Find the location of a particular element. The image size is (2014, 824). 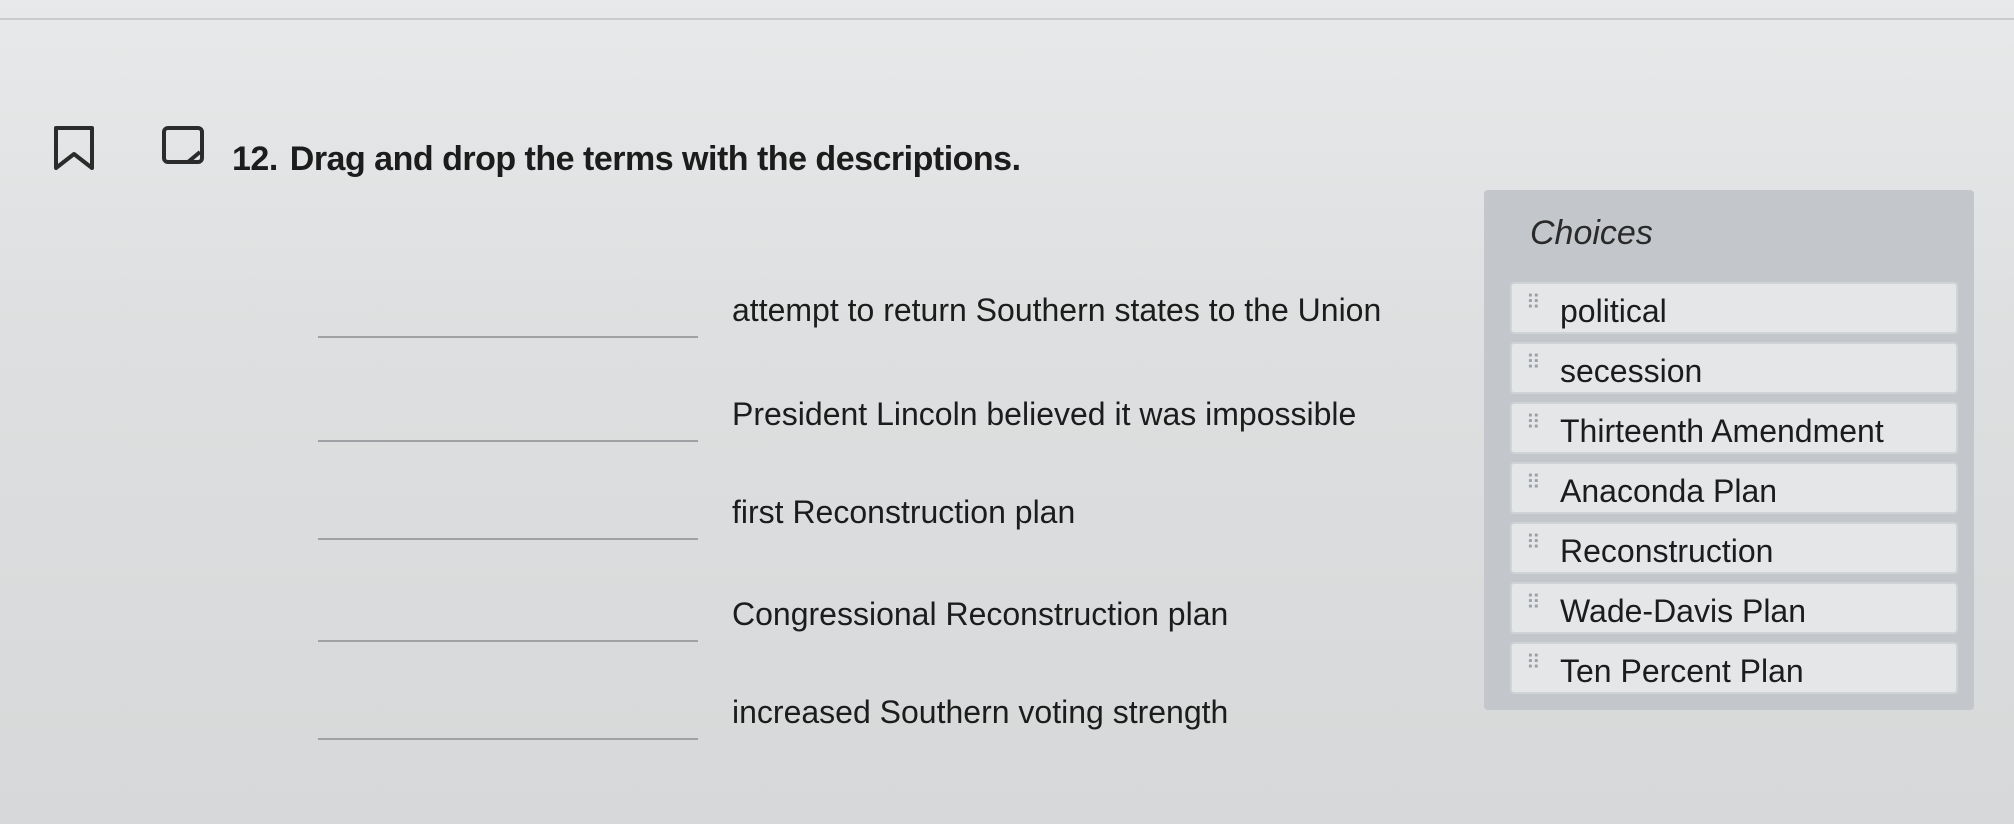

choice-label: Thirteenth Amendment is located at coordinates (1722, 431).